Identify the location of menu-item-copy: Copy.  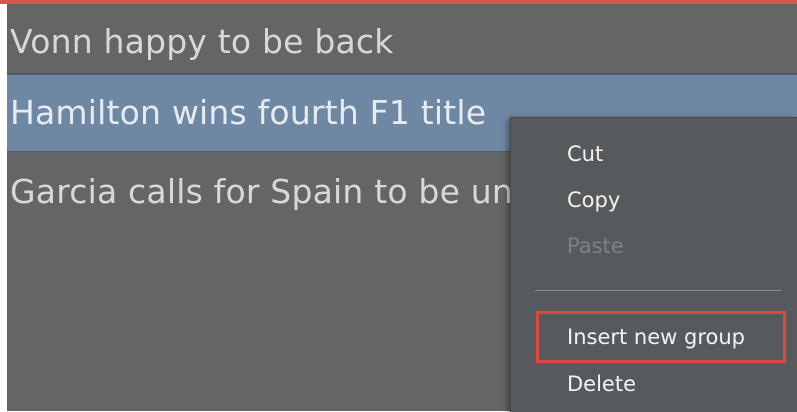
(593, 200).